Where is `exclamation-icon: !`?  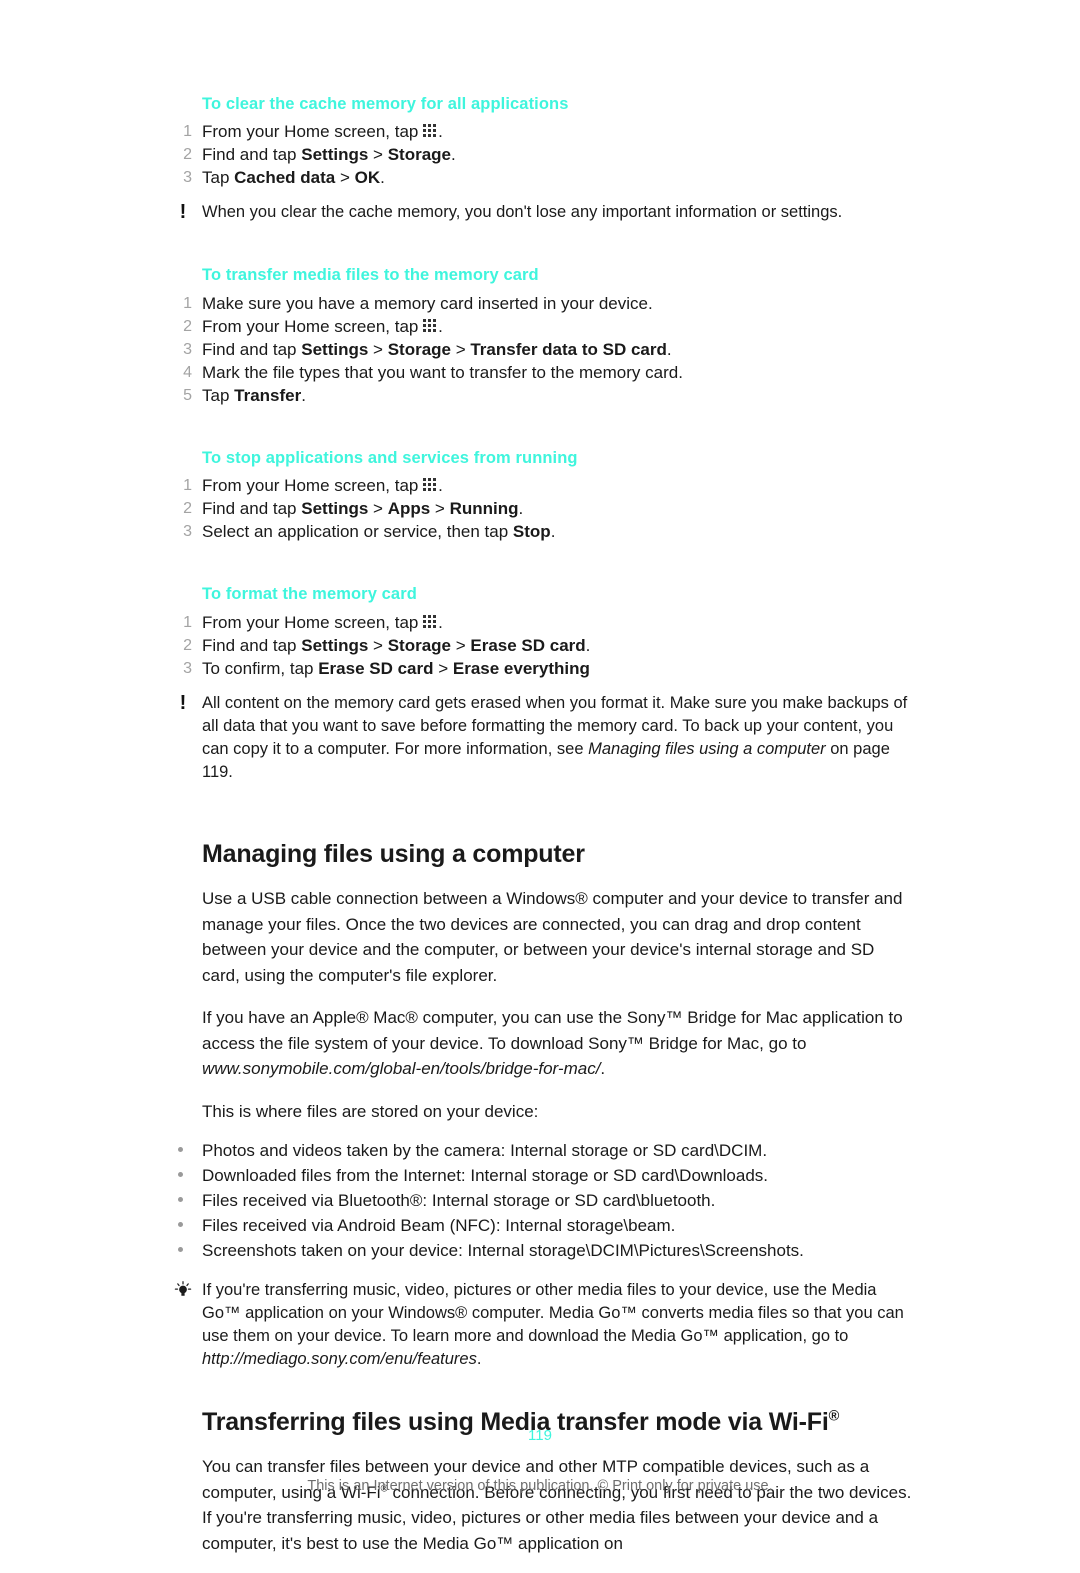 exclamation-icon: ! is located at coordinates (183, 212).